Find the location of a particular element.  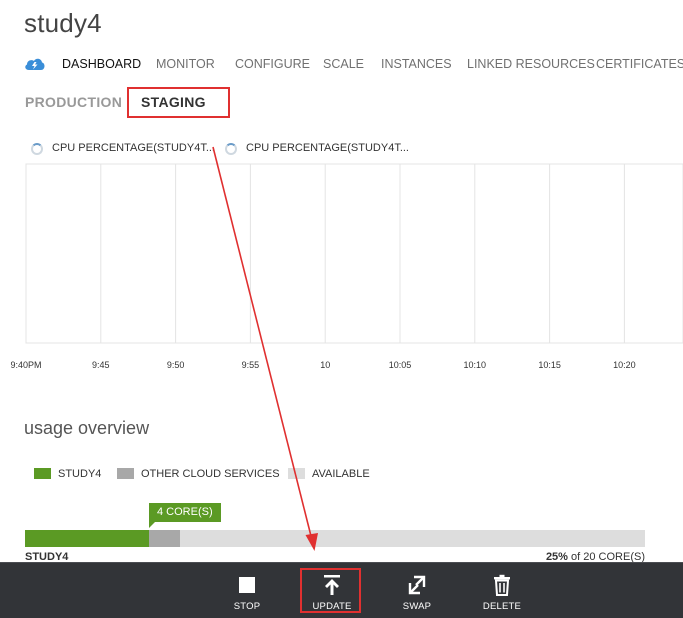

trash-icon is located at coordinates (502, 585).